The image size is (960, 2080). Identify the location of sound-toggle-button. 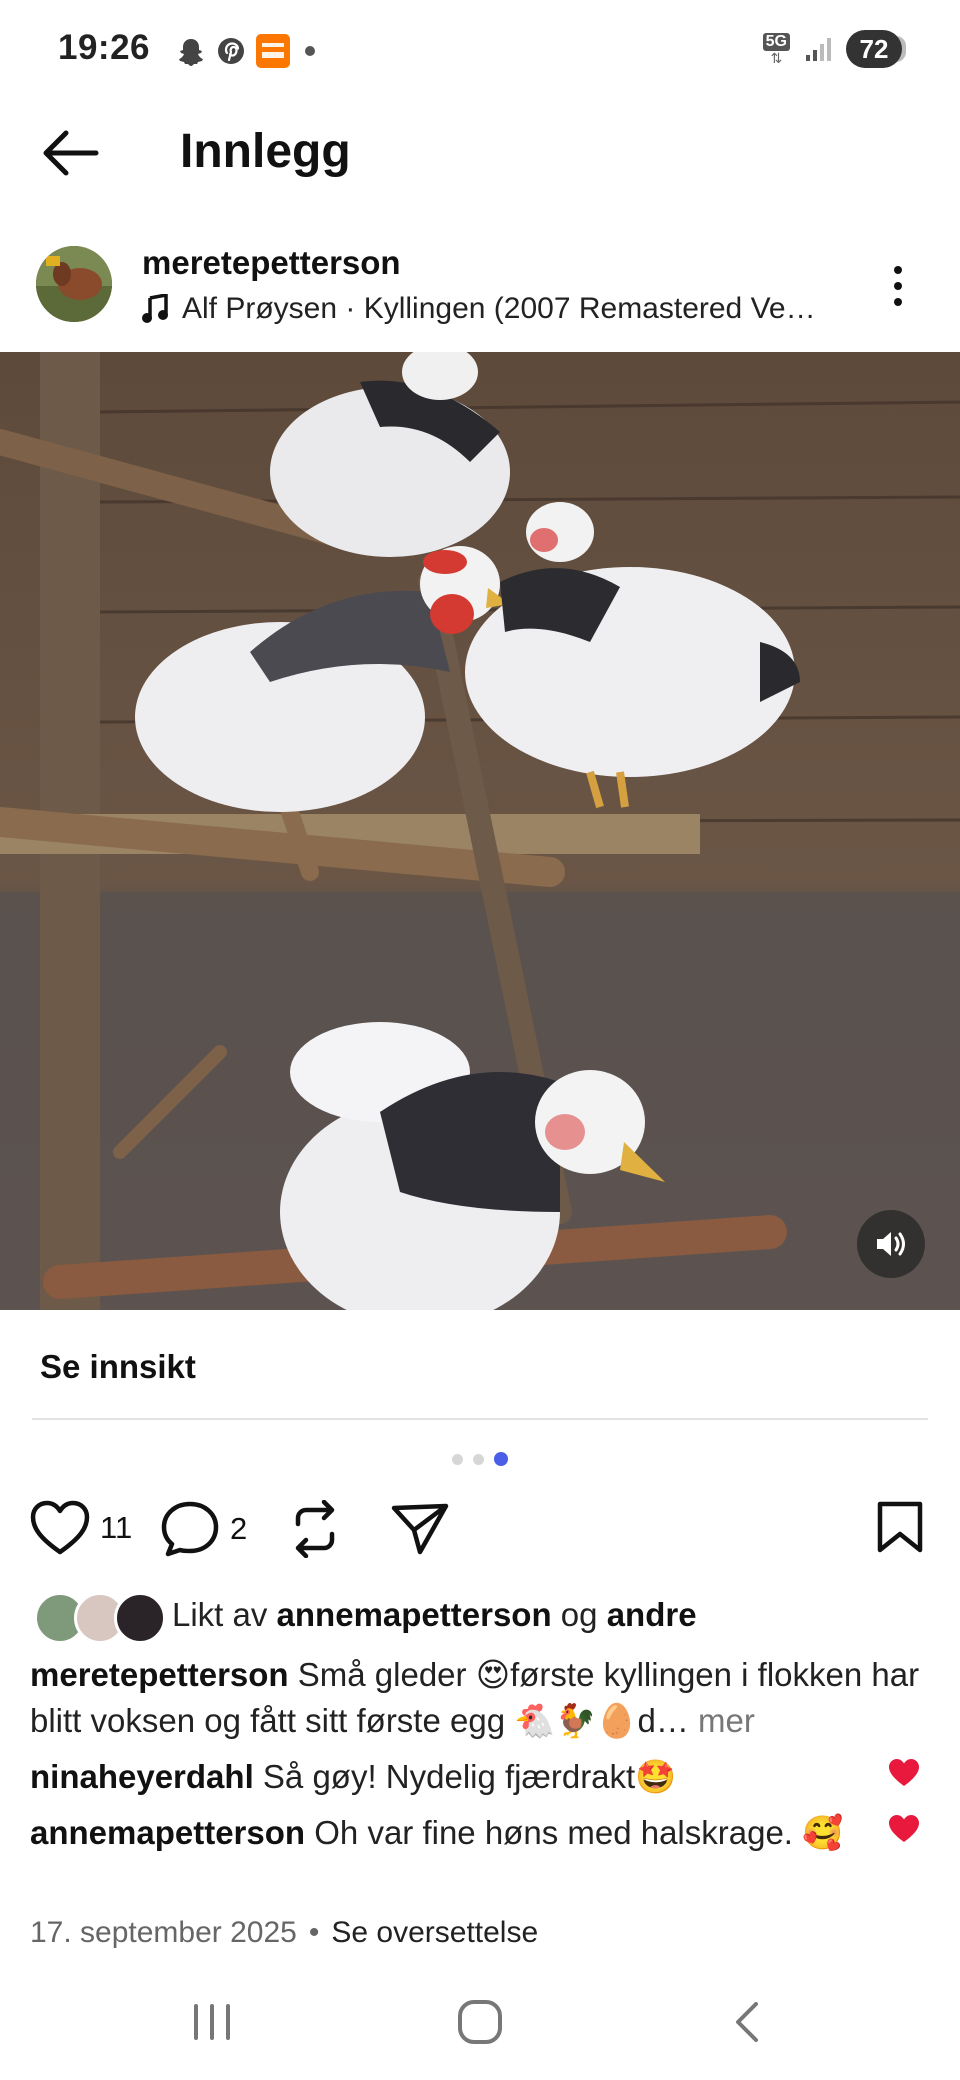
(891, 1244).